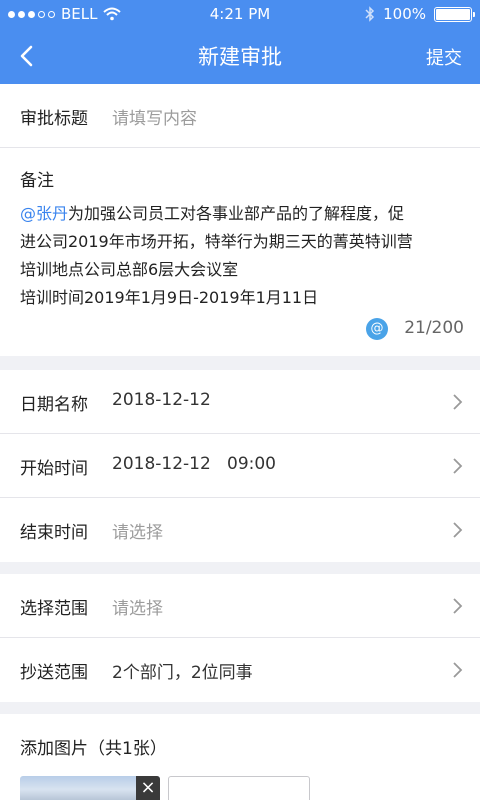  What do you see at coordinates (161, 400) in the screenshot?
I see `date-value: 2018-12-12` at bounding box center [161, 400].